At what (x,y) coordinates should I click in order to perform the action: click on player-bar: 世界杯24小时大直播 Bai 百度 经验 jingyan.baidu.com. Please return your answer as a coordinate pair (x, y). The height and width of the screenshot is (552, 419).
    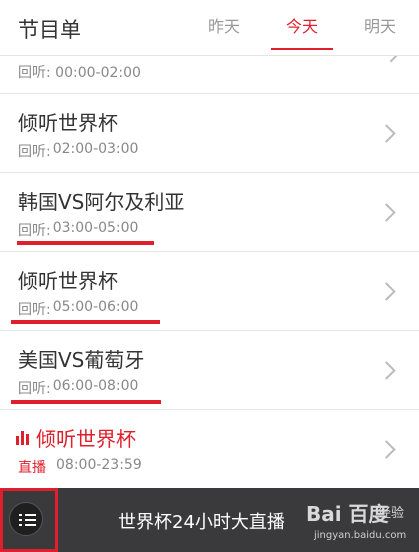
    Looking at the image, I should click on (209, 520).